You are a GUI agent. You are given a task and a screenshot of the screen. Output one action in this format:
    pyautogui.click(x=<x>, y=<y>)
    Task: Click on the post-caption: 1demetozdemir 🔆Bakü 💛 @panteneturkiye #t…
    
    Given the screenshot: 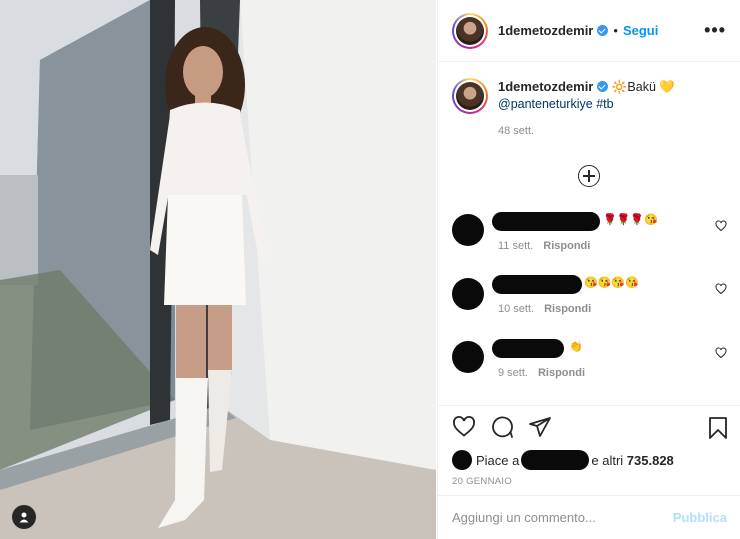 What is the action you would take?
    pyautogui.click(x=589, y=101)
    